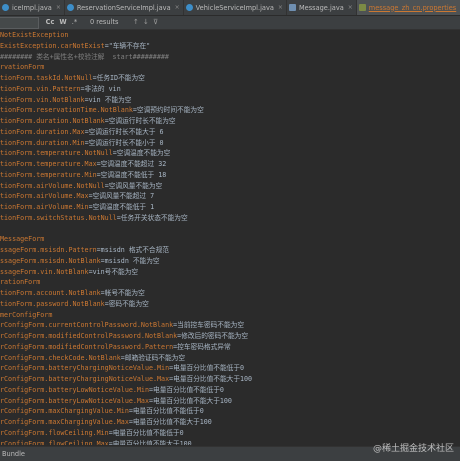 This screenshot has height=461, width=460. Describe the element at coordinates (141, 153) in the screenshot. I see `property-value: =空调温度不能为空` at that location.